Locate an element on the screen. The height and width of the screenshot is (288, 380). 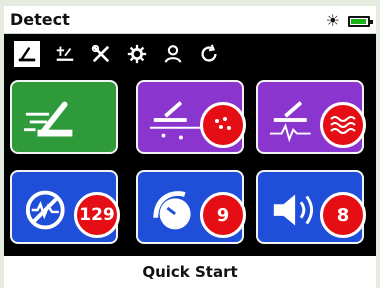
detect-coil-icon is located at coordinates (27, 54).